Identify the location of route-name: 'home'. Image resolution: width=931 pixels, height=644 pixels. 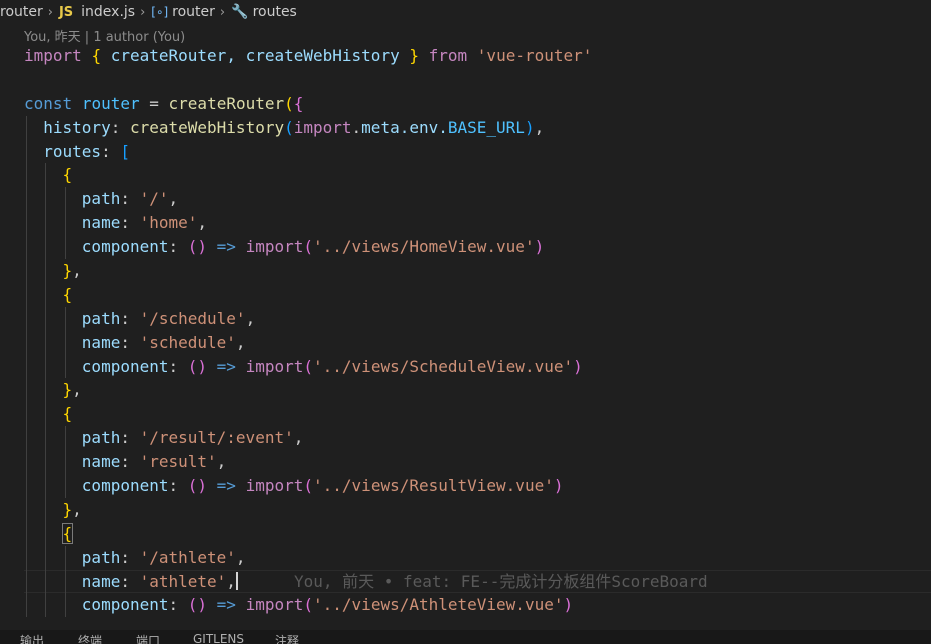
(168, 223).